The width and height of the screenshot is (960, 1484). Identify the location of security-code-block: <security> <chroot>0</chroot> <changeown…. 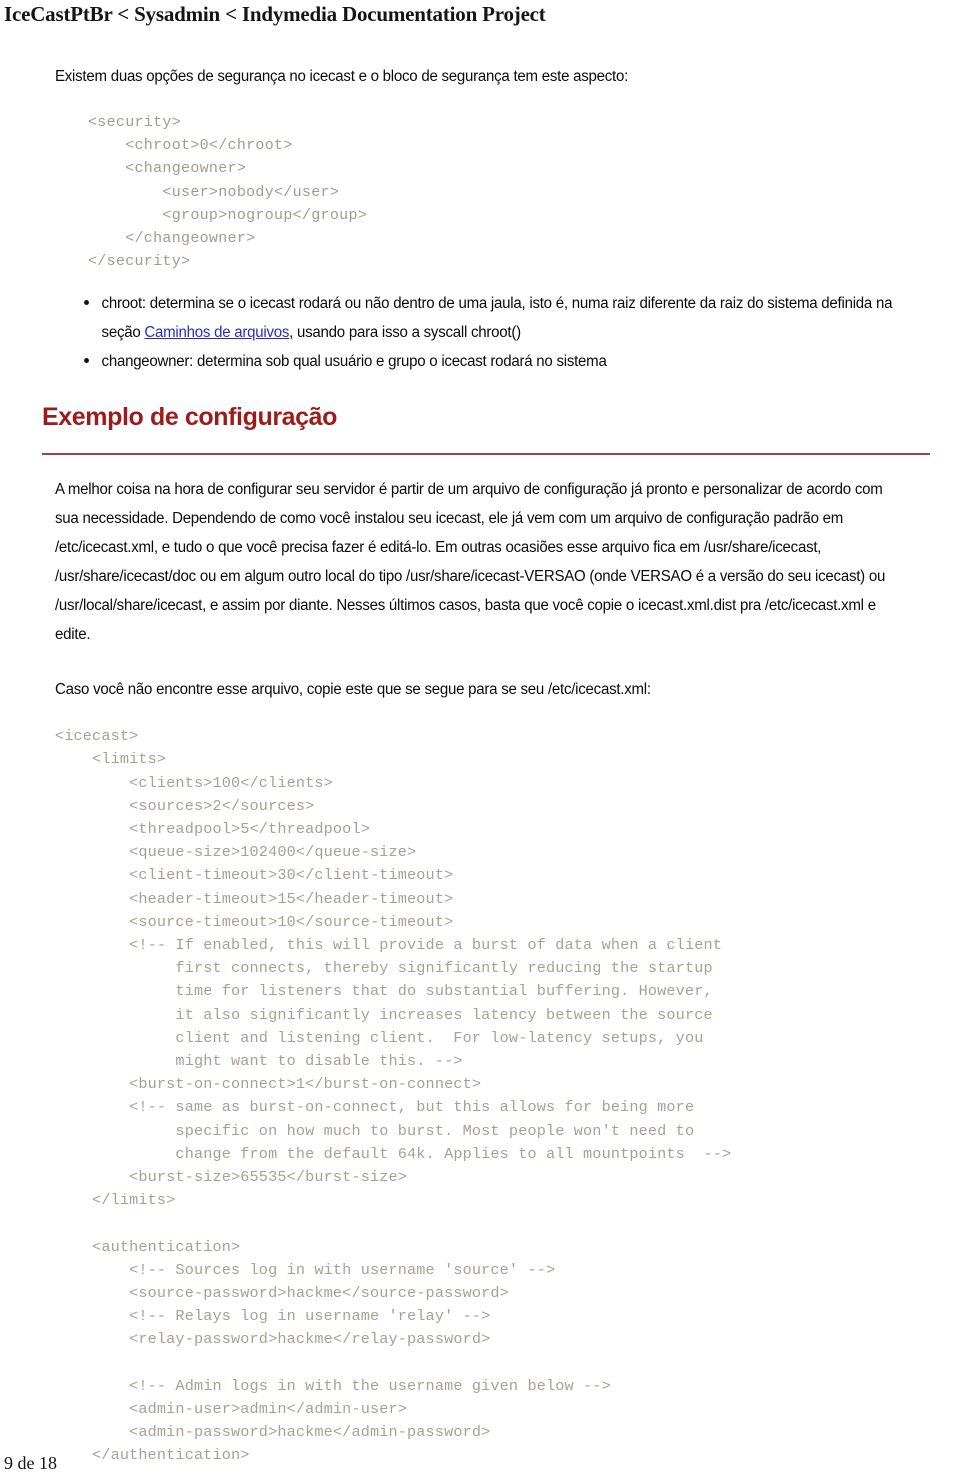
(228, 192).